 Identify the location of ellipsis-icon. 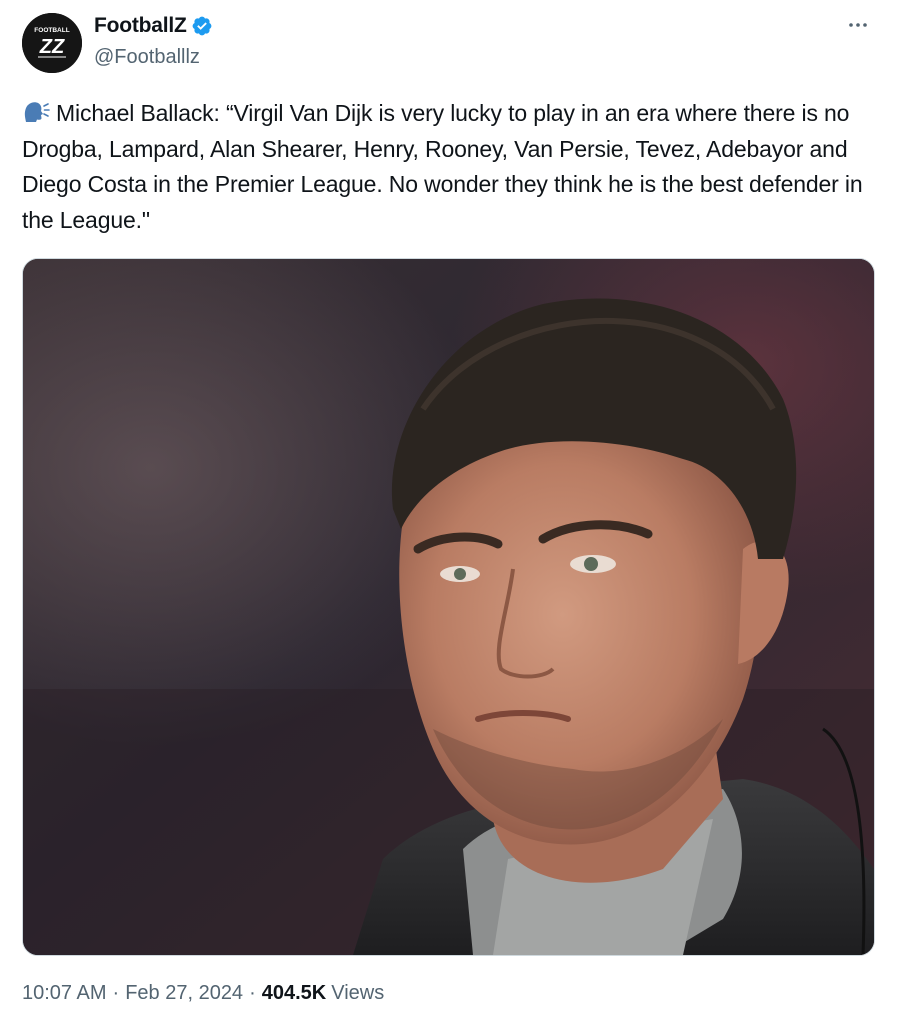
(858, 25).